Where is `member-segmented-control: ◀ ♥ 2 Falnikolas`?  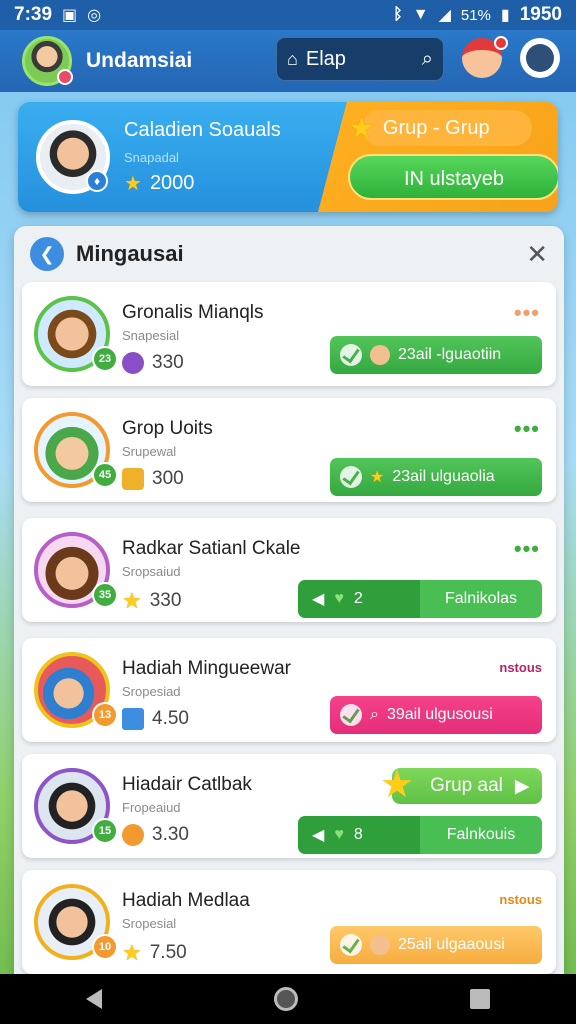
member-segmented-control: ◀ ♥ 2 Falnikolas is located at coordinates (420, 599).